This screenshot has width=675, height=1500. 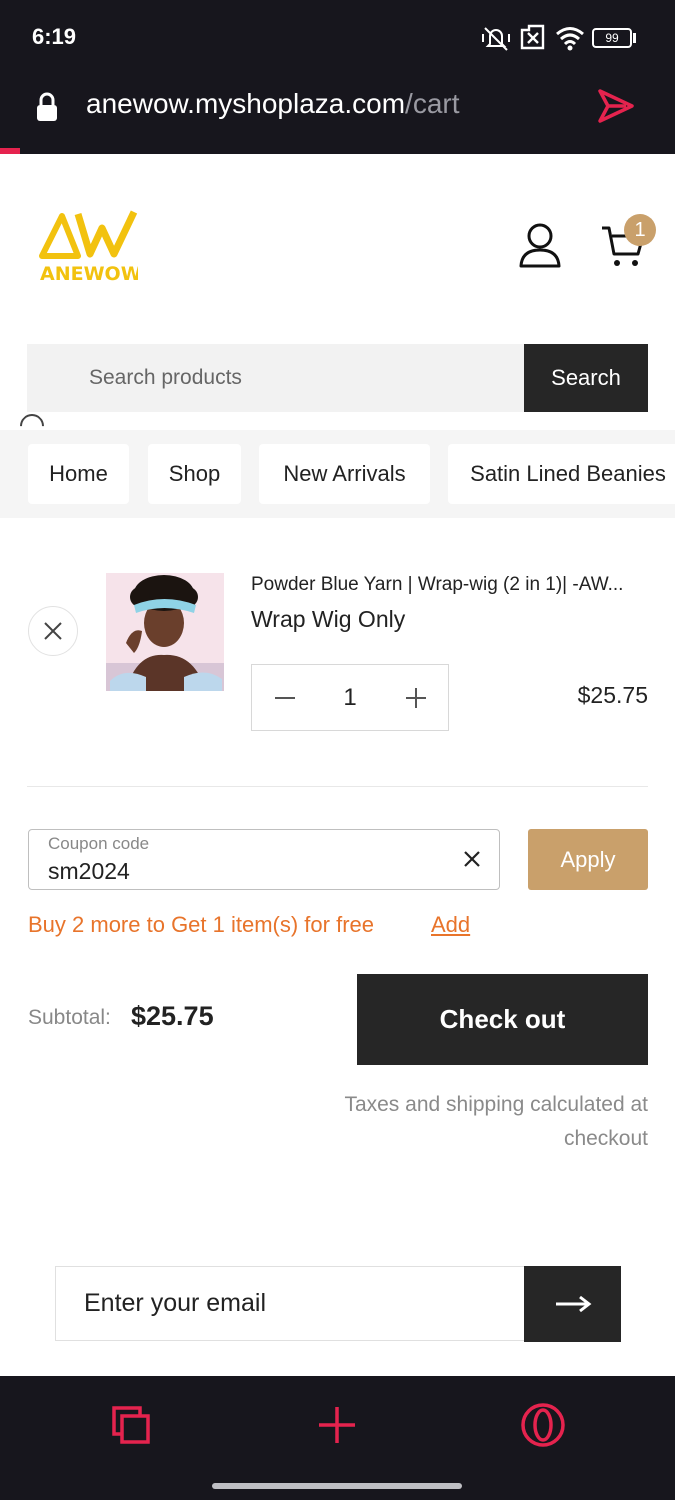 I want to click on remove-item-button, so click(x=53, y=631).